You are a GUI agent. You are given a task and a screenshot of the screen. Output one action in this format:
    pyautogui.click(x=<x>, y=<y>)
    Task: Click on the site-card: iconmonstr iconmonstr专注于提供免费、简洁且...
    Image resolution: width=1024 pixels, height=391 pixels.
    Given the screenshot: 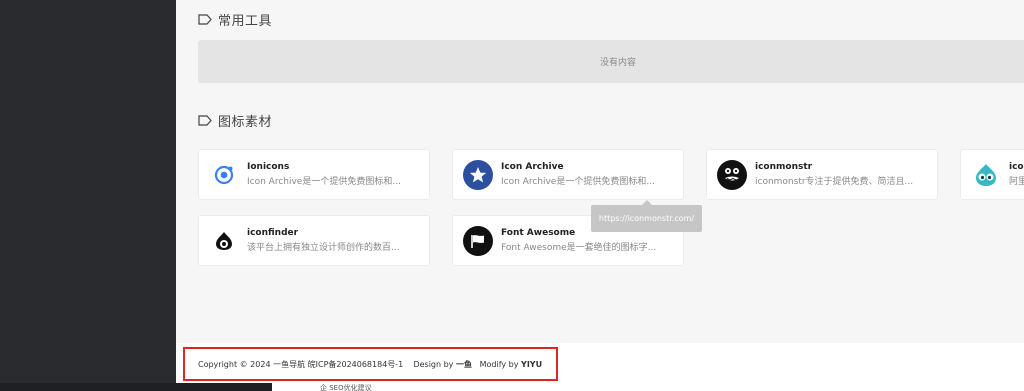 What is the action you would take?
    pyautogui.click(x=822, y=174)
    